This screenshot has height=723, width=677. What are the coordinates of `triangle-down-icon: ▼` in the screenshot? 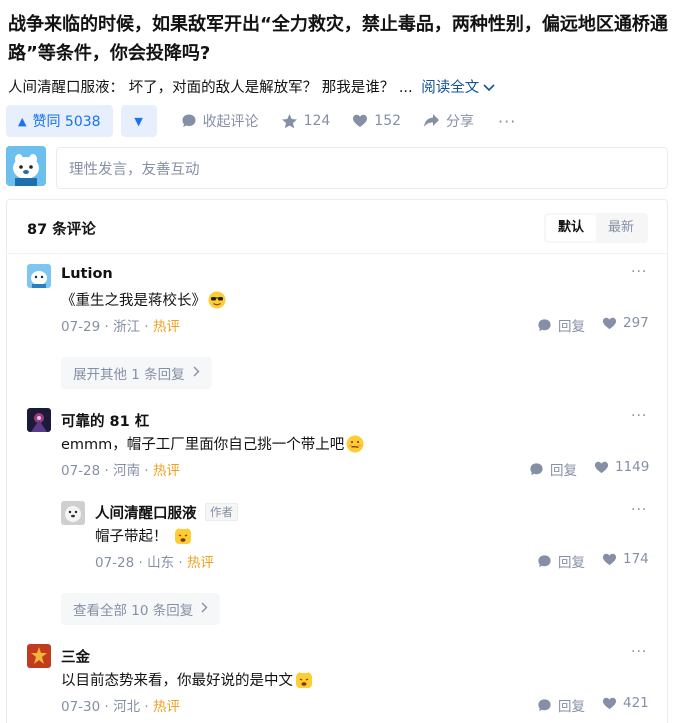 It's located at (138, 121).